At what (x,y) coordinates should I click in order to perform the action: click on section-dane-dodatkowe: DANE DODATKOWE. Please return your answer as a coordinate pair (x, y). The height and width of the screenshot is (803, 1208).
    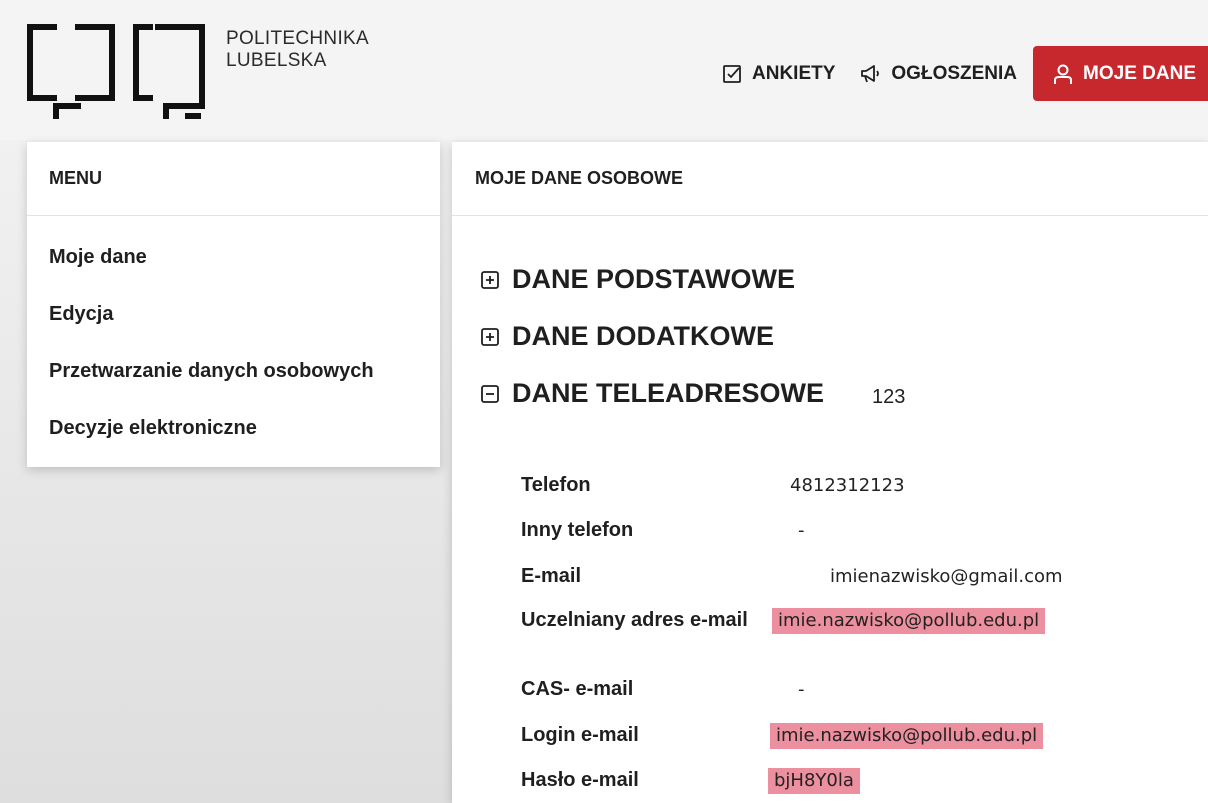
    Looking at the image, I should click on (627, 336).